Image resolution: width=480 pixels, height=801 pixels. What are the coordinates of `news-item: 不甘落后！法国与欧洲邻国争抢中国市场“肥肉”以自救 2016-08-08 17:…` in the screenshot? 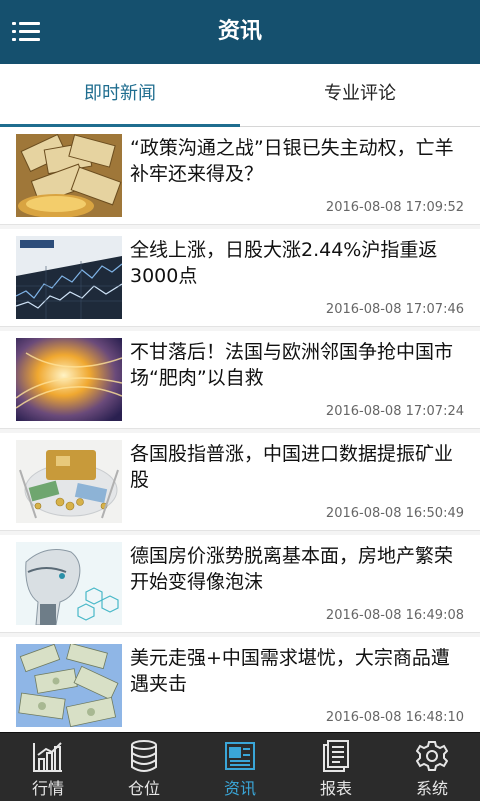 It's located at (240, 380).